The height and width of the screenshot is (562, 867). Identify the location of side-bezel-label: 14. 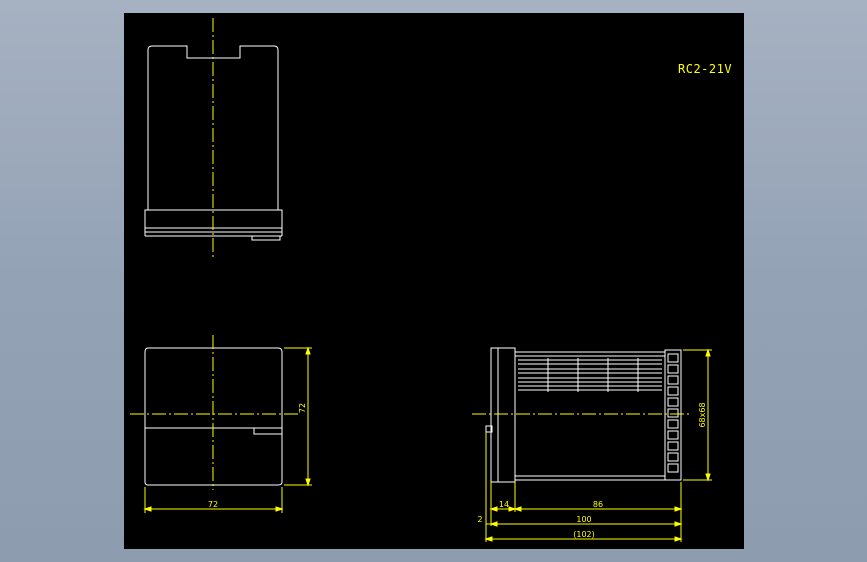
(504, 504).